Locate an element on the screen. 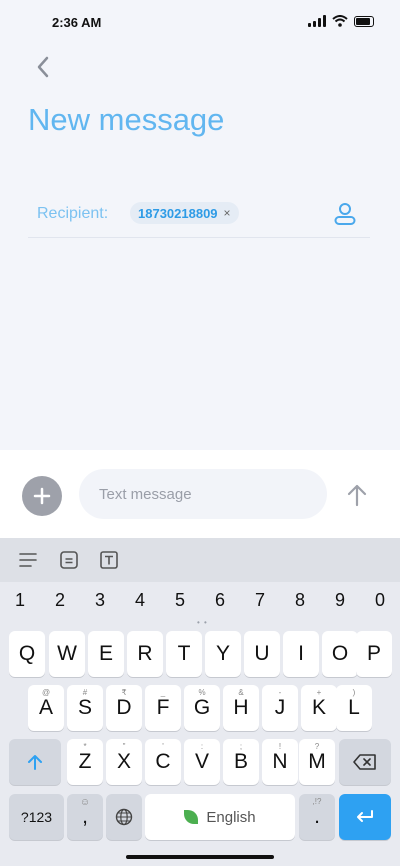 This screenshot has width=400, height=866. key-u: U is located at coordinates (262, 654).